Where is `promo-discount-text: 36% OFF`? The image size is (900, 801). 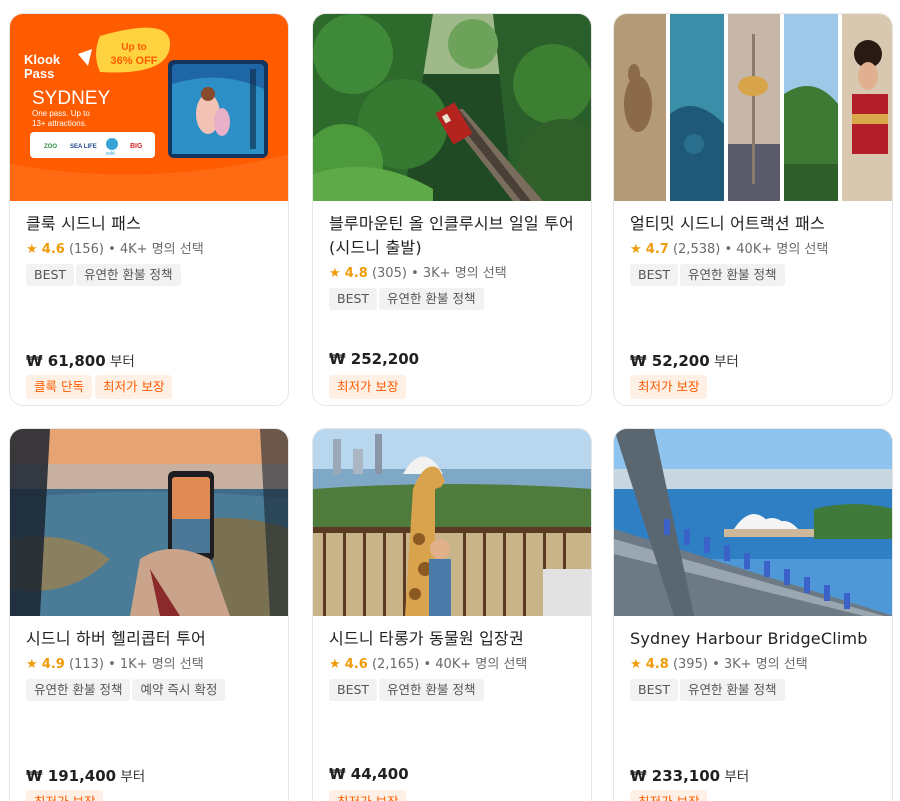 promo-discount-text: 36% OFF is located at coordinates (133, 61).